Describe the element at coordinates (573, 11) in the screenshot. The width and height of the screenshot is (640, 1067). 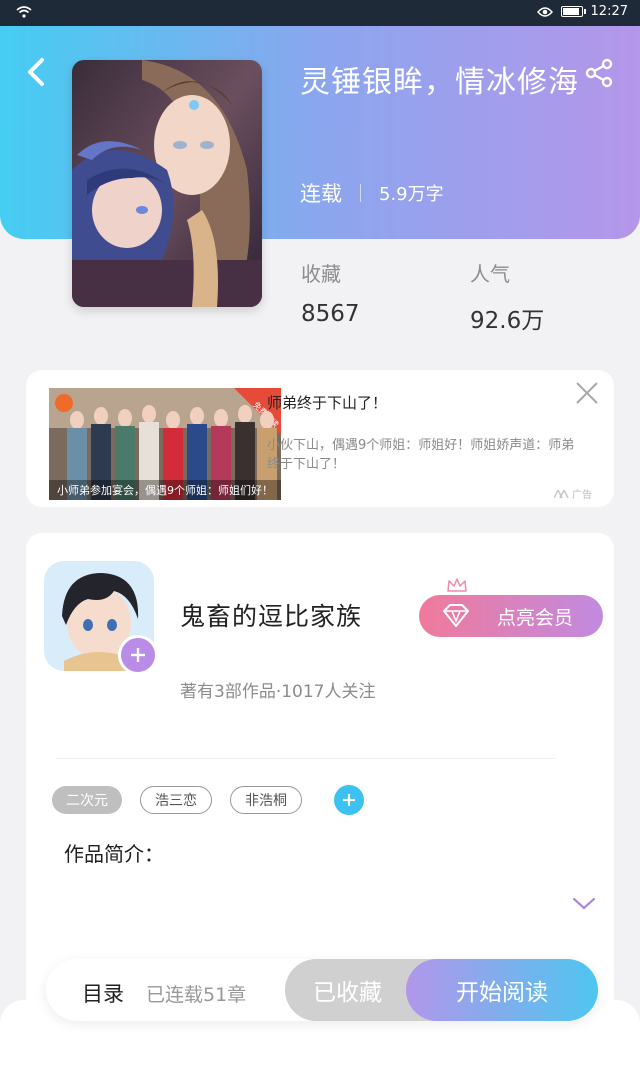
I see `battery-icon` at that location.